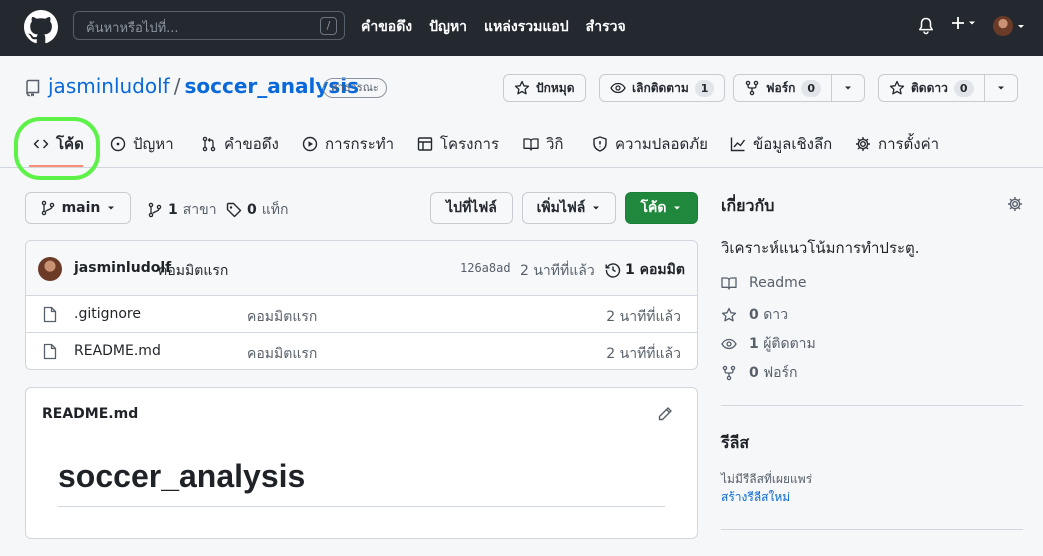 The width and height of the screenshot is (1043, 556). Describe the element at coordinates (931, 88) in the screenshot. I see `star-button: ติดดาว 0` at that location.